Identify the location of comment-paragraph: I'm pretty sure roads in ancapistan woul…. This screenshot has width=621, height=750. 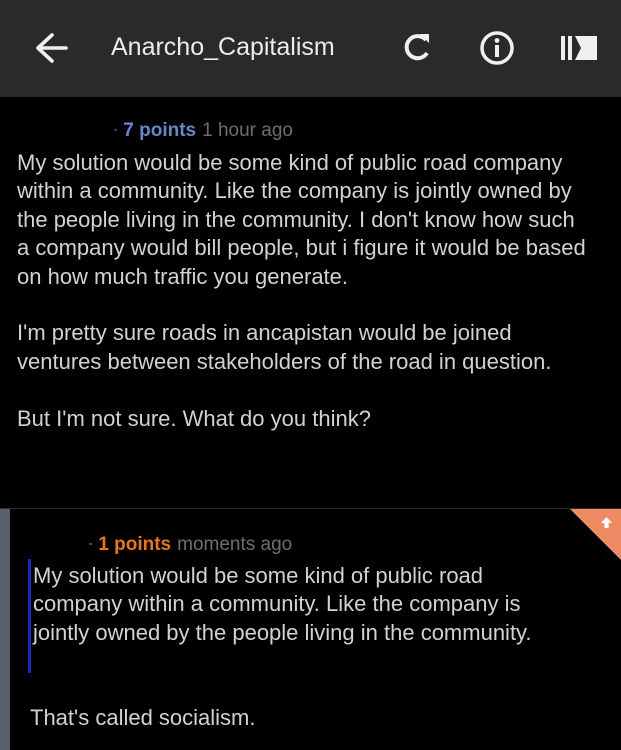
(284, 347).